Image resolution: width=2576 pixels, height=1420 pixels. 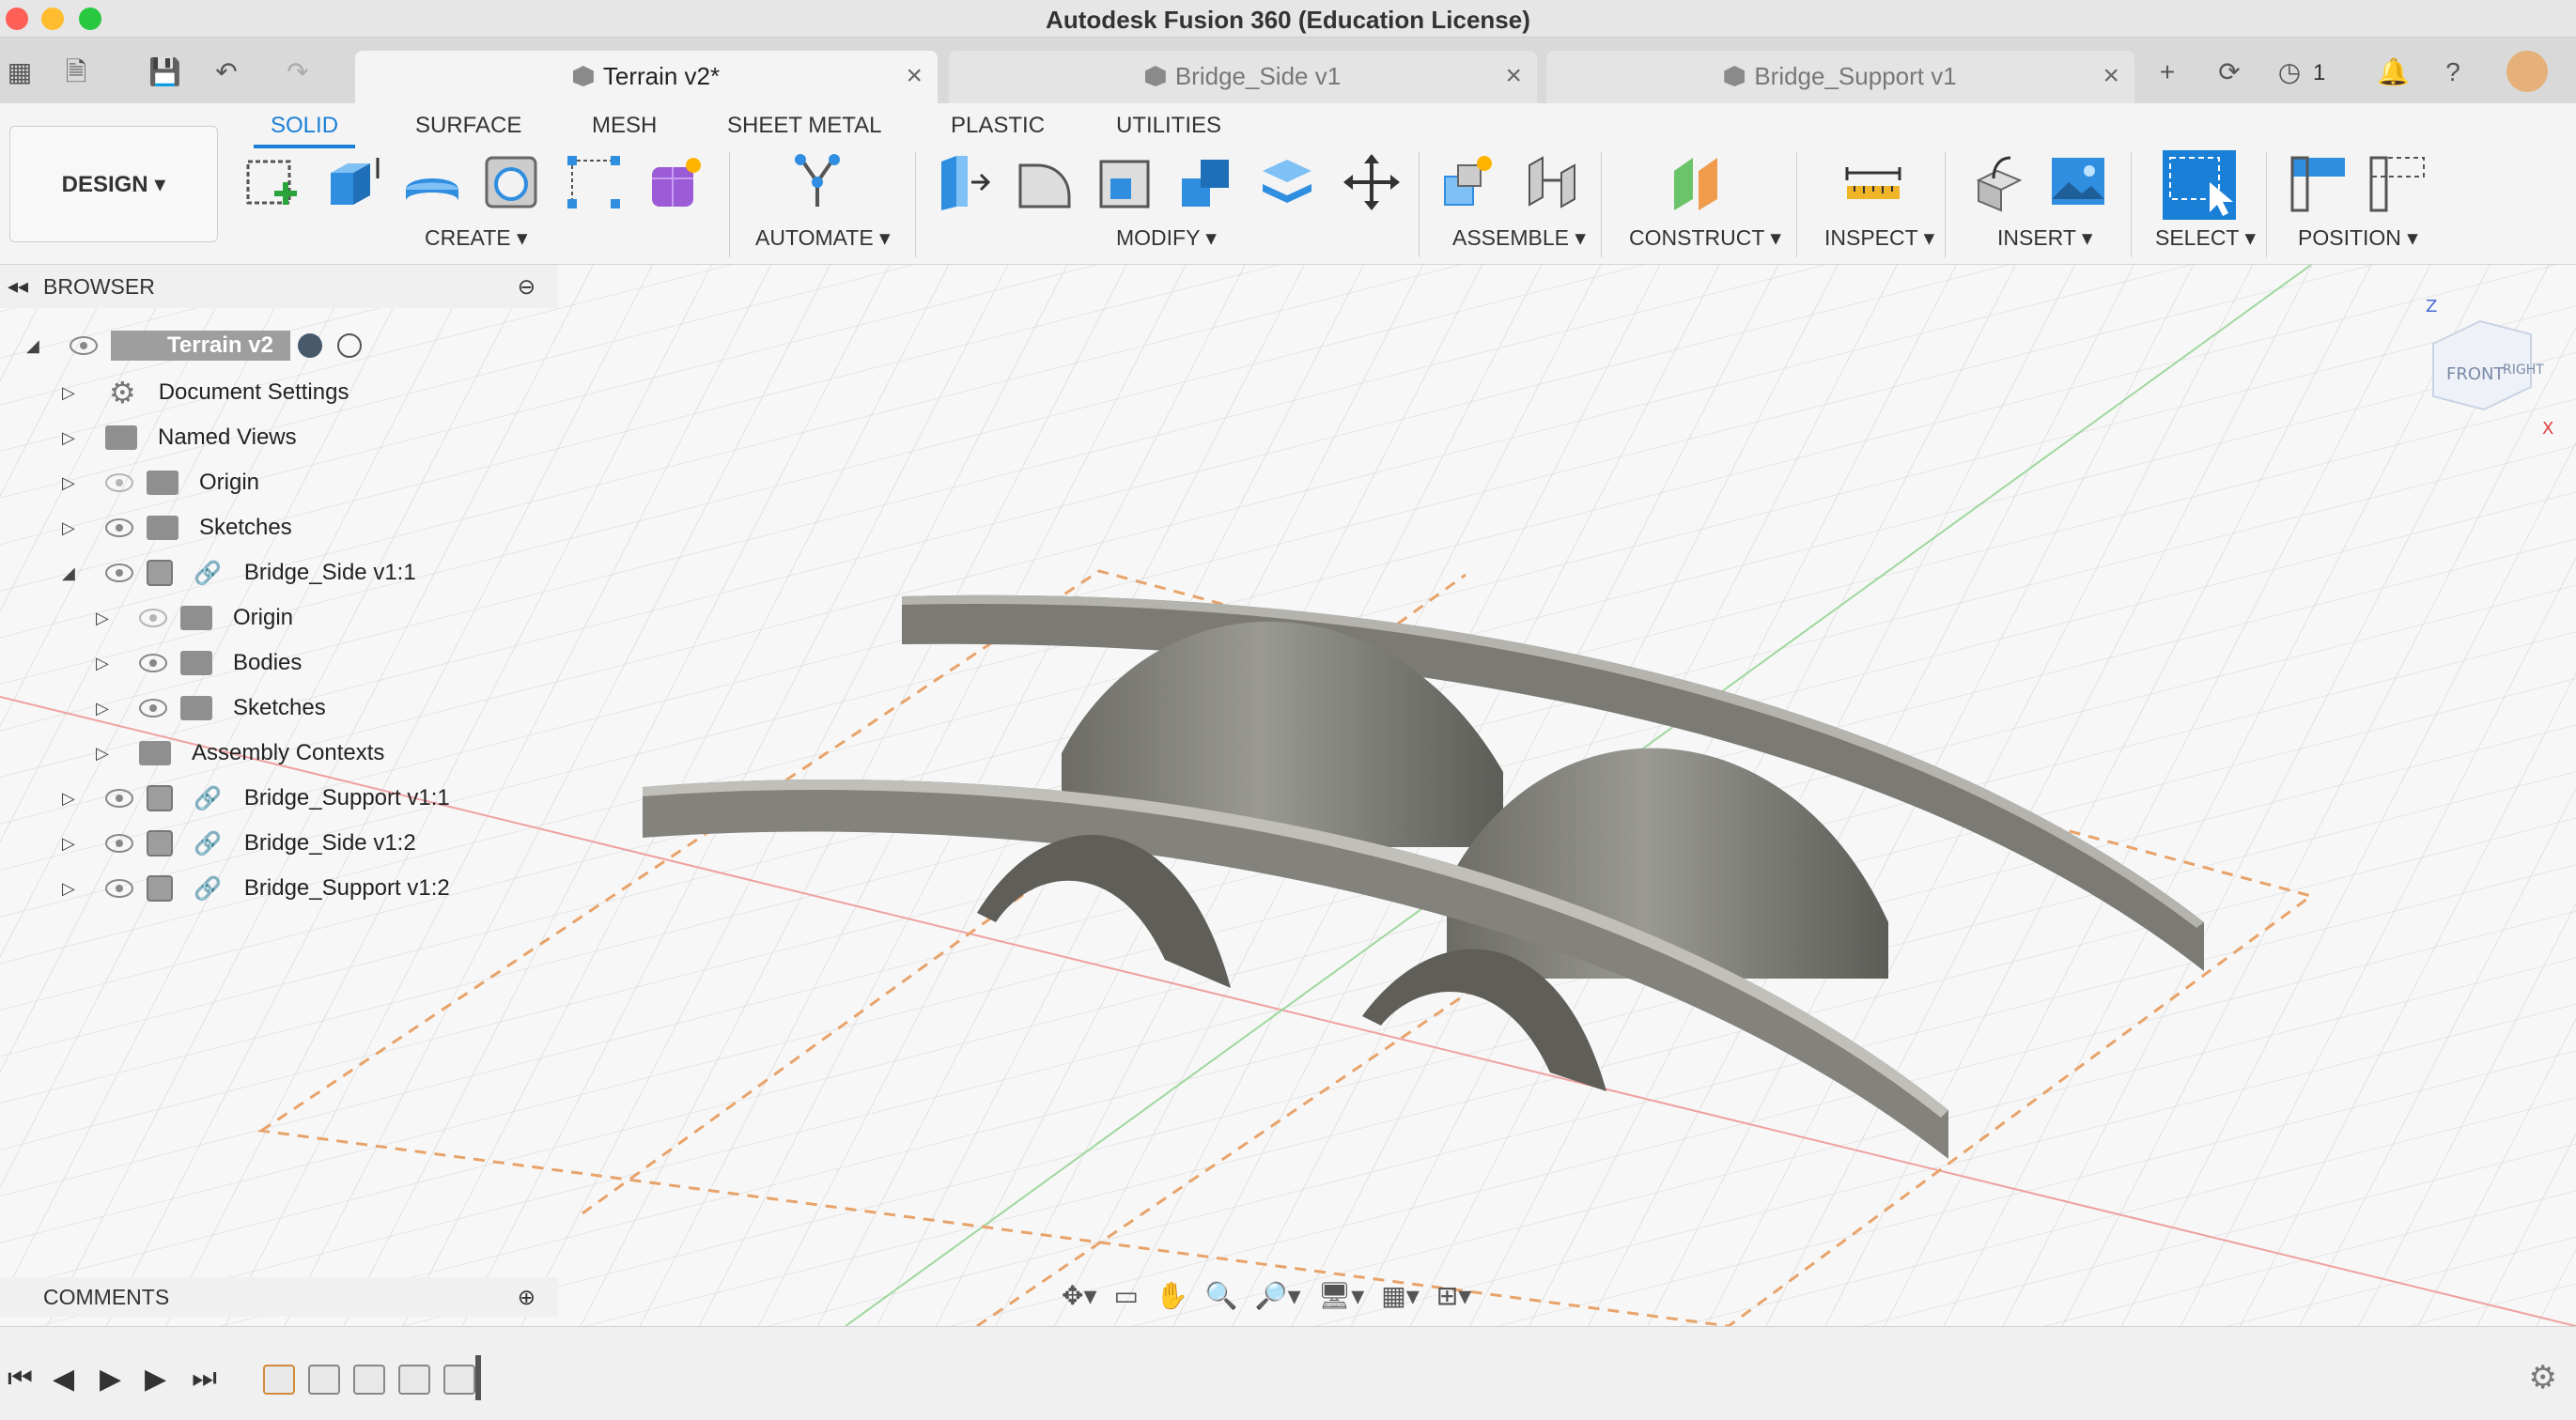 What do you see at coordinates (194, 345) in the screenshot?
I see `tree-root: ◢ Terrain v2` at bounding box center [194, 345].